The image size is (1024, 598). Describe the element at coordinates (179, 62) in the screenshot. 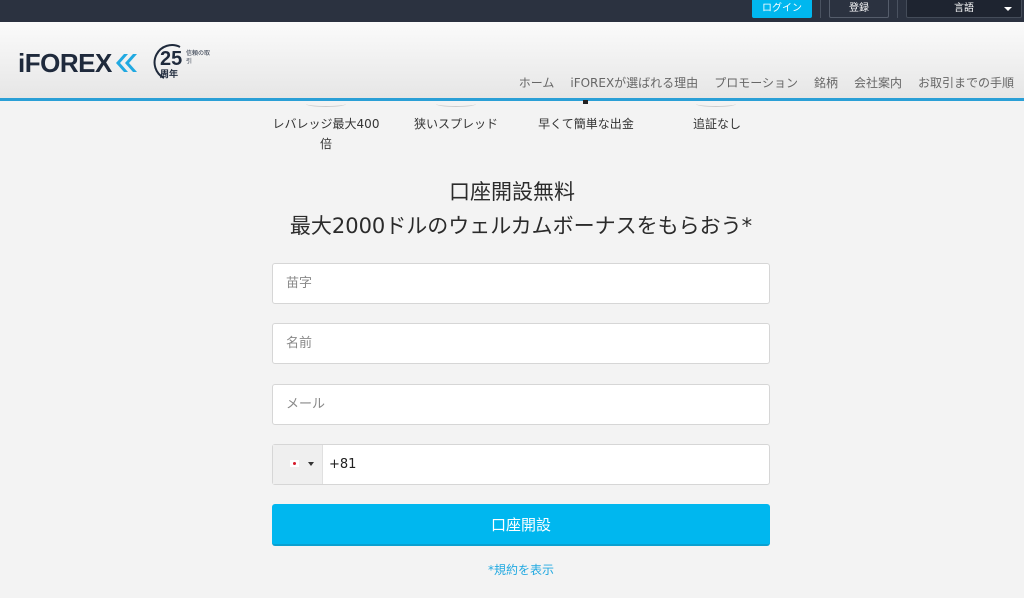

I see `anniversary-badge: 25 周年 信頼の取引` at that location.